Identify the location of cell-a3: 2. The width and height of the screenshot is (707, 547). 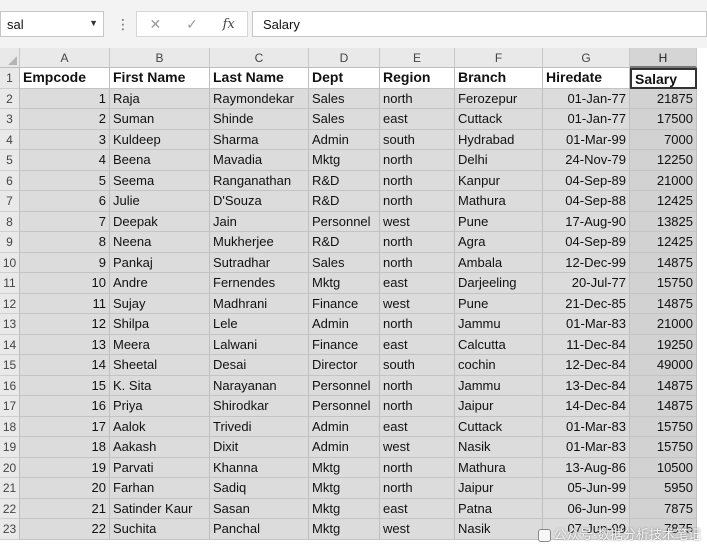
(65, 119).